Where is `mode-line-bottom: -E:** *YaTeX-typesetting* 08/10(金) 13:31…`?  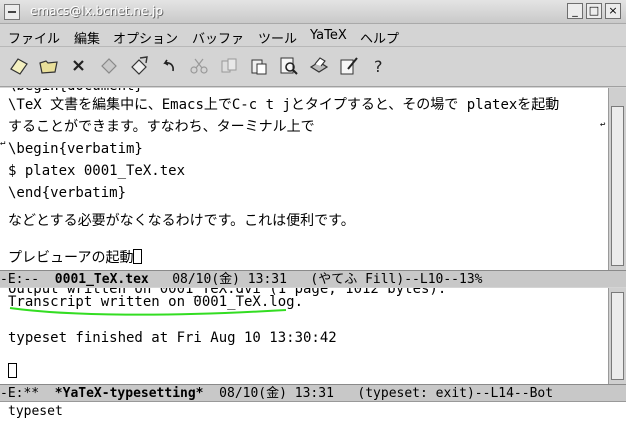
mode-line-bottom: -E:** *YaTeX-typesetting* 08/10(金) 13:31… is located at coordinates (313, 392).